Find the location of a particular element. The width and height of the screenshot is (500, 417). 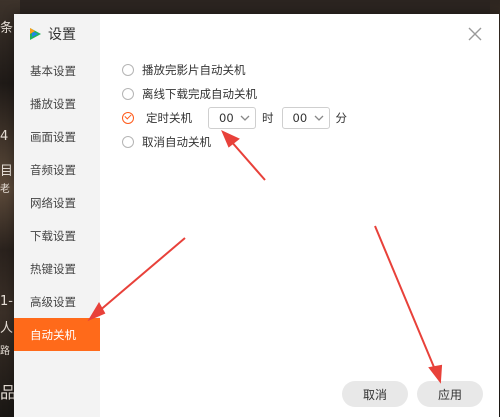

close-icon is located at coordinates (475, 34).